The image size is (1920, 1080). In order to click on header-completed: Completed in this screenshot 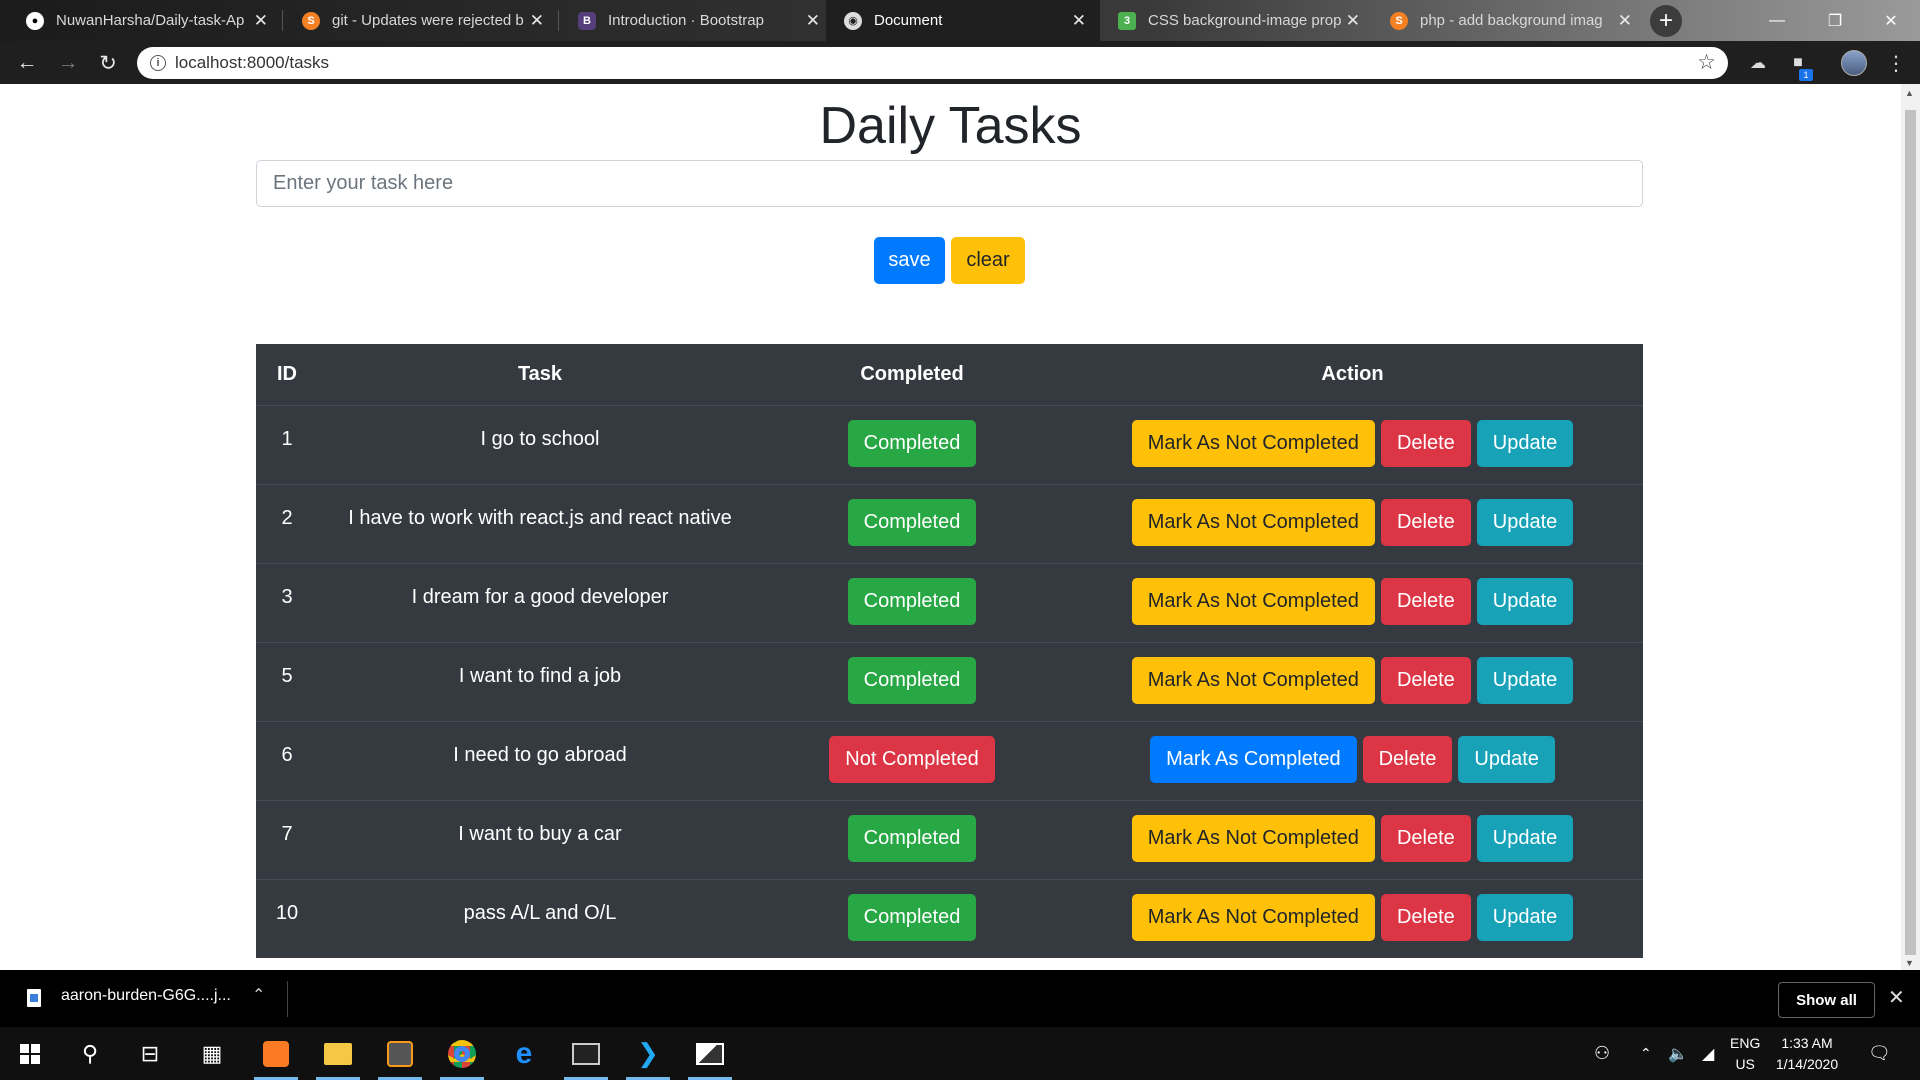, I will do `click(912, 375)`.